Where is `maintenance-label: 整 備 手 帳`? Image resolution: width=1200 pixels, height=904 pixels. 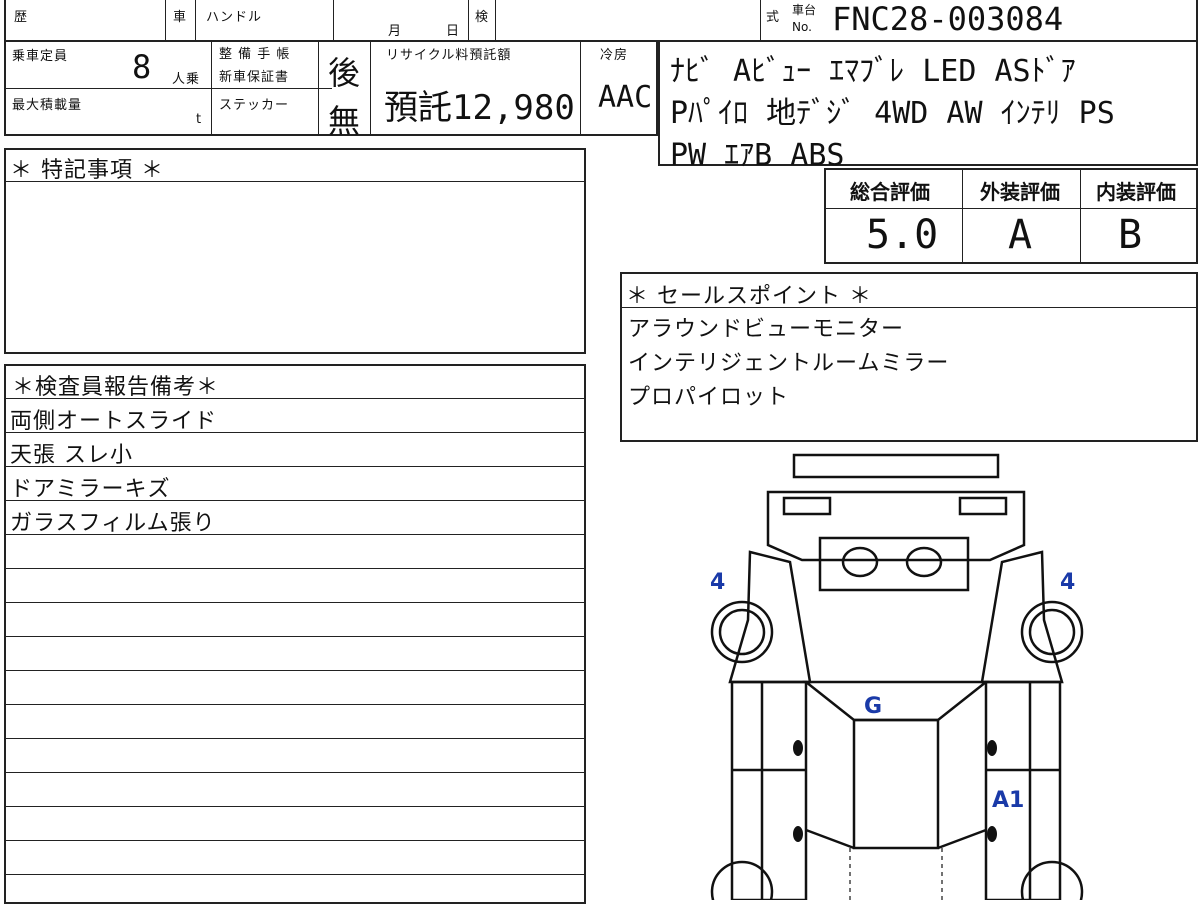
maintenance-label: 整 備 手 帳 is located at coordinates (255, 54).